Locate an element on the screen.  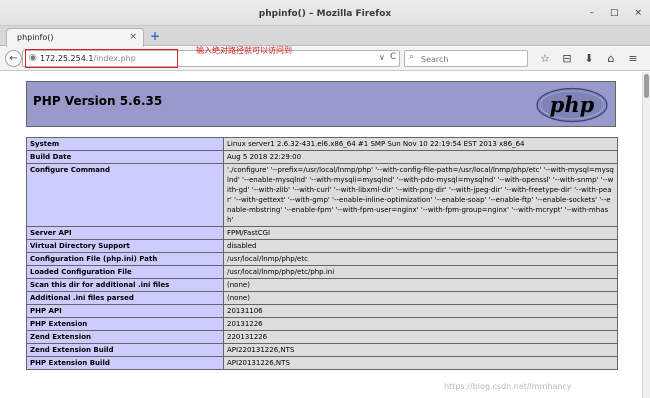
table-row: Zend Extension Build API220131226,NTS is located at coordinates (322, 350).